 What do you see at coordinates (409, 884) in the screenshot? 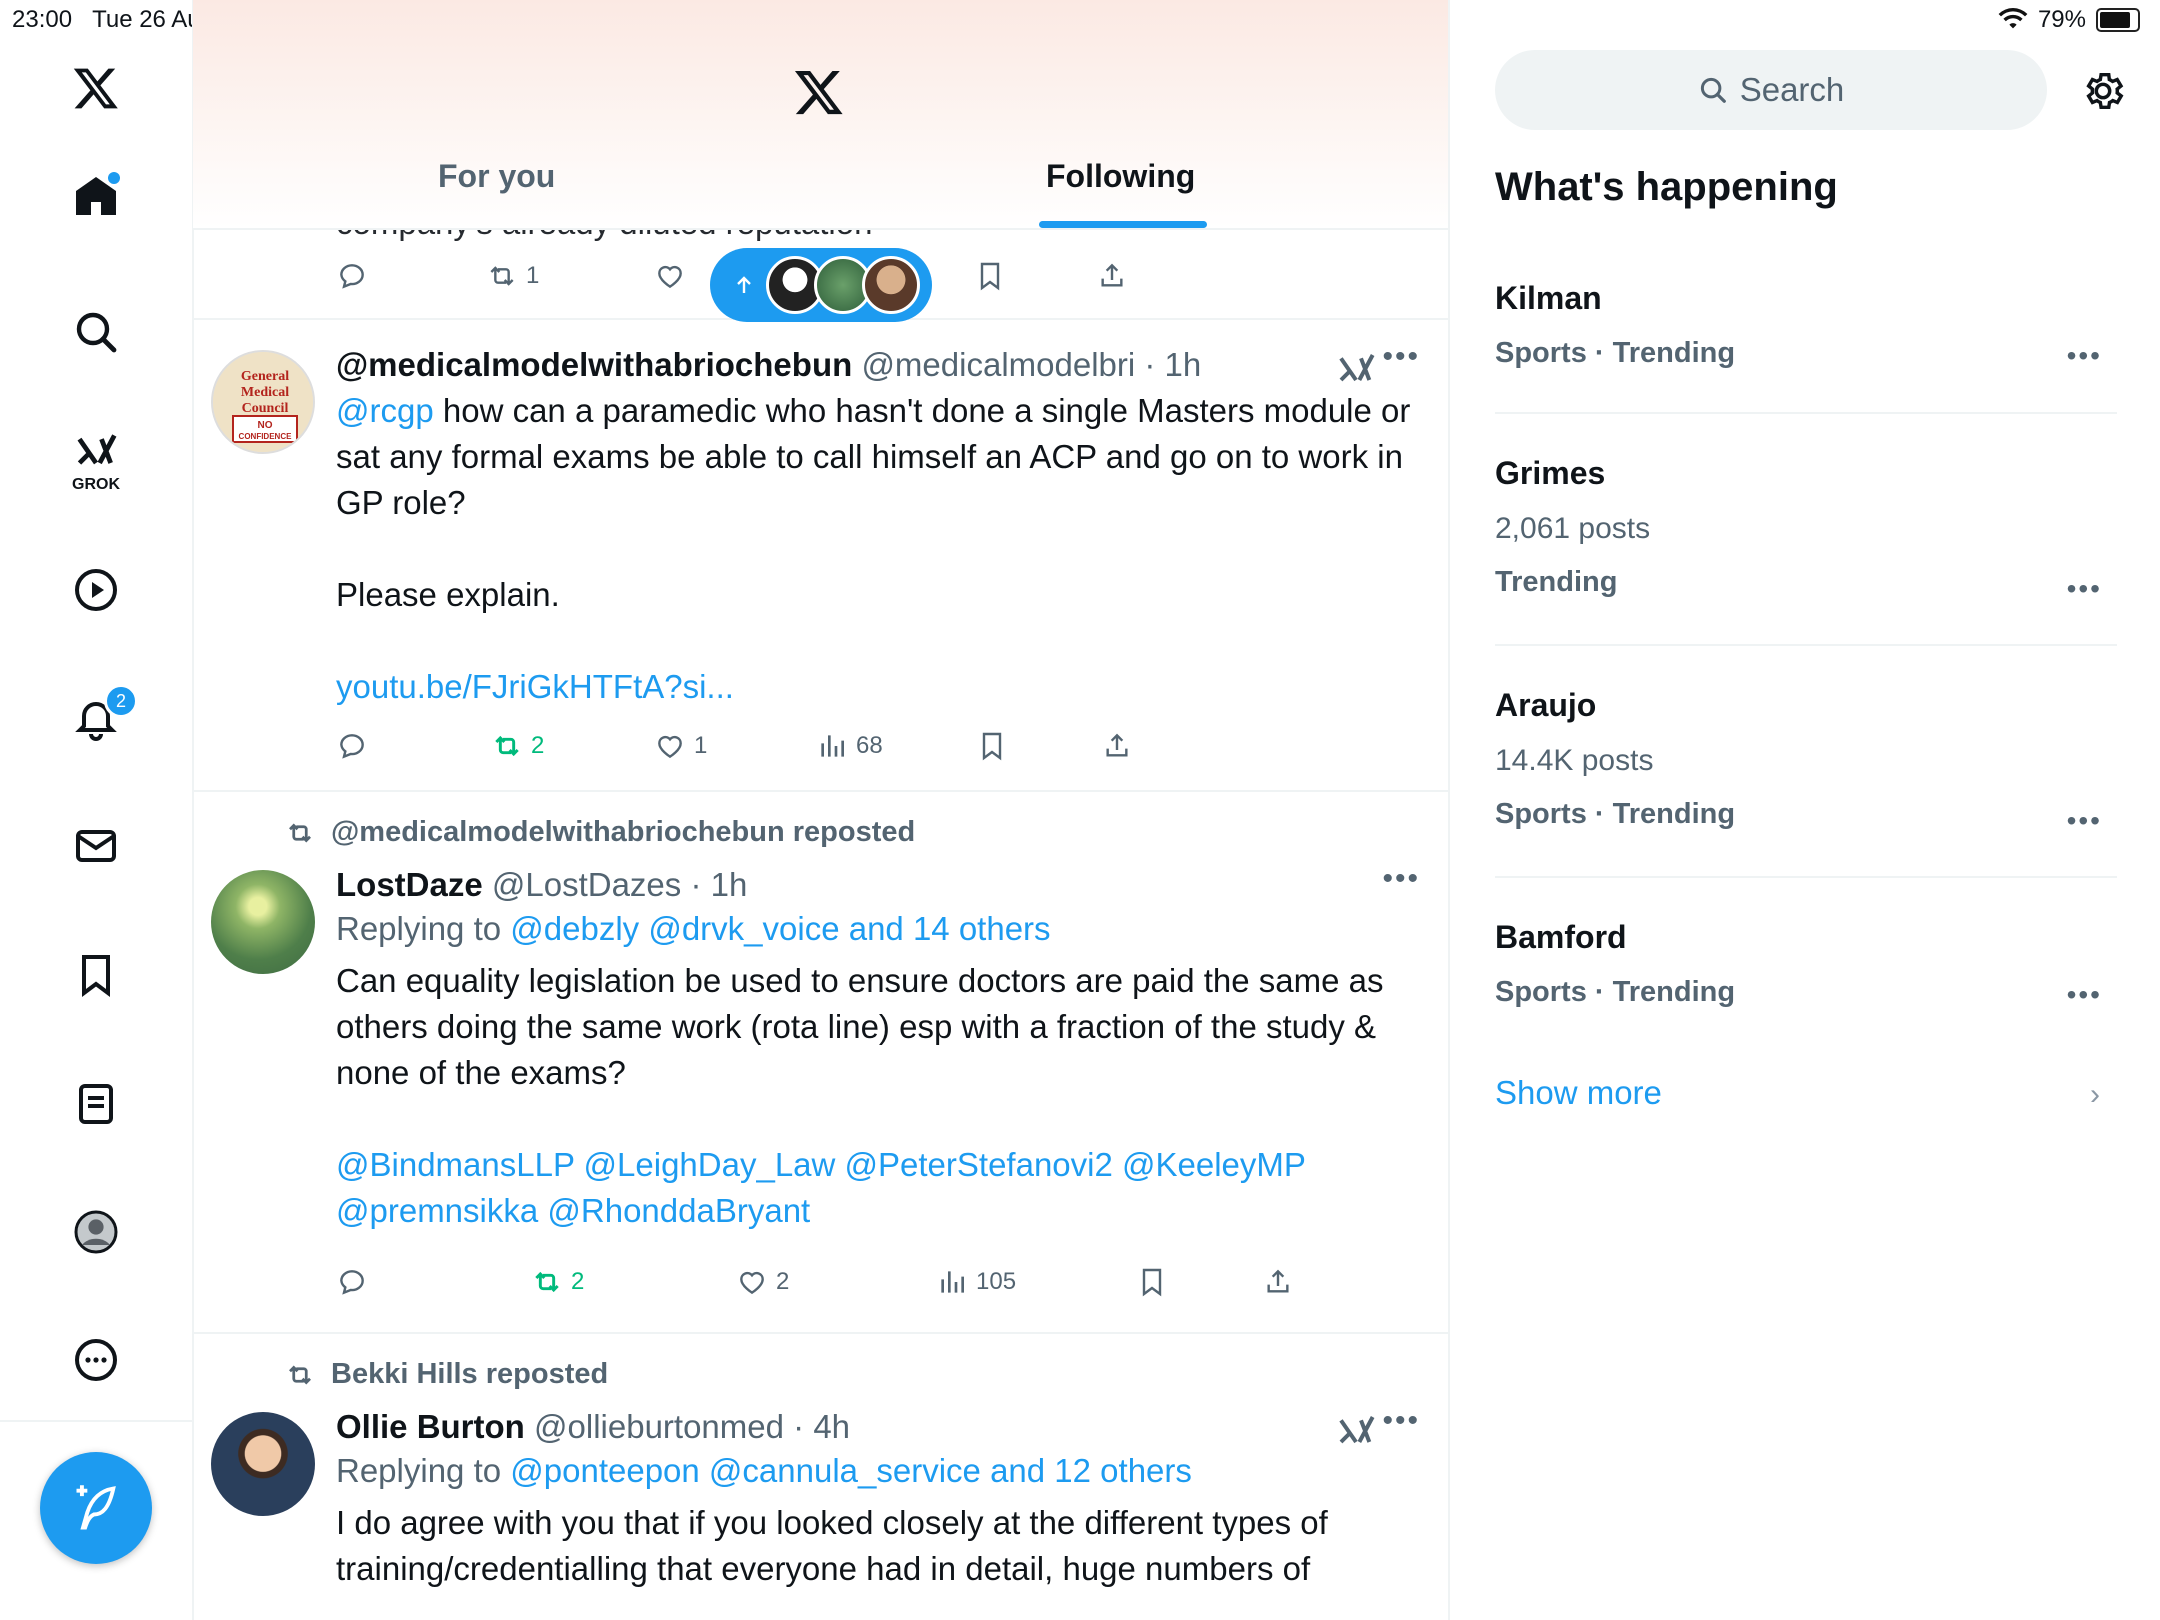
I see `author-display-name: LostDaze` at bounding box center [409, 884].